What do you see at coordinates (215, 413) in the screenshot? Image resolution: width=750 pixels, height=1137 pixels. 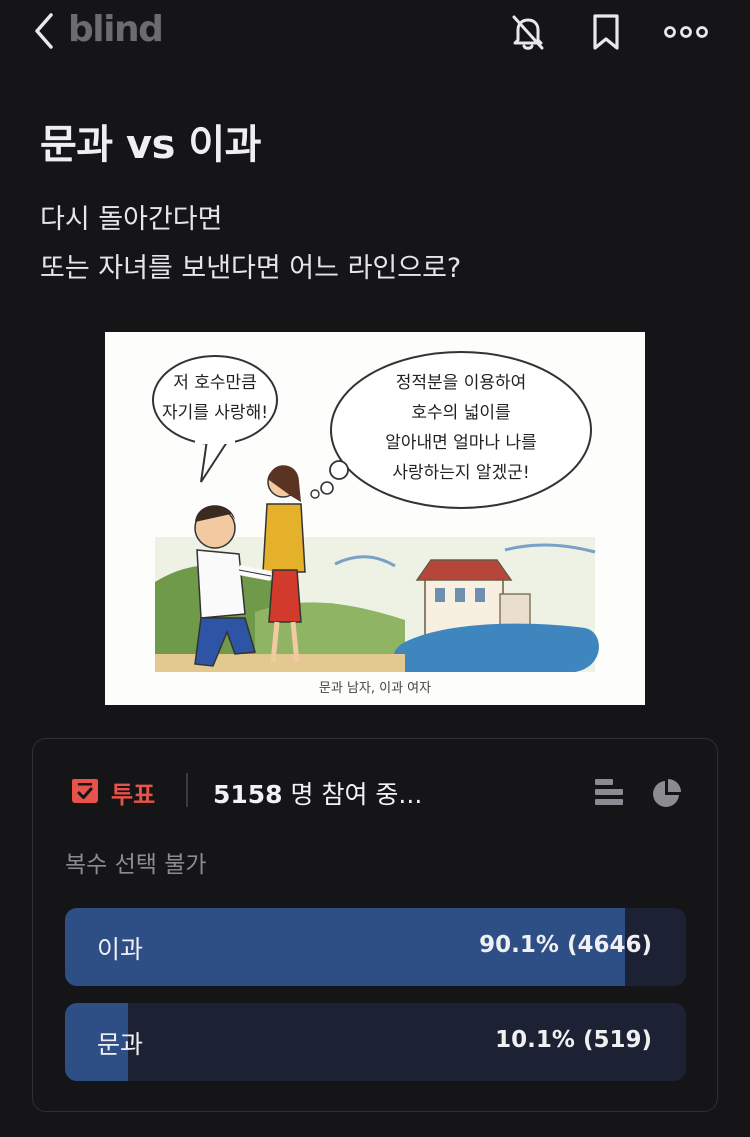 I see `bubble-left-line: 자기를 사랑해!` at bounding box center [215, 413].